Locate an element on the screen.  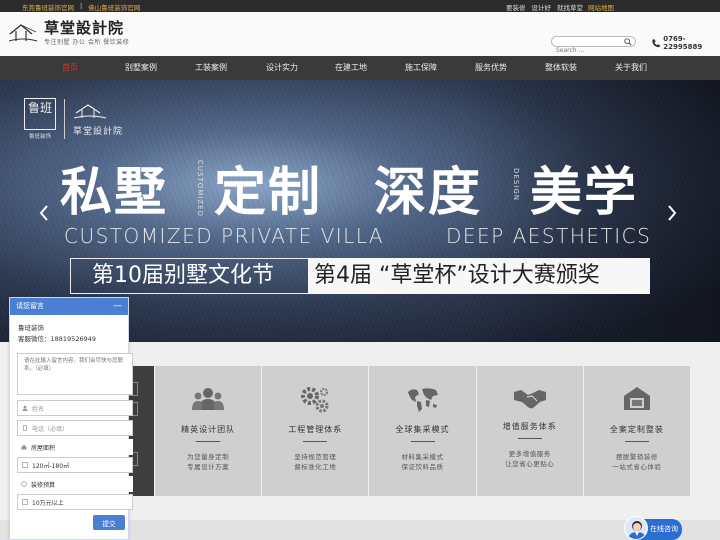
phone-icon is located at coordinates (656, 42).